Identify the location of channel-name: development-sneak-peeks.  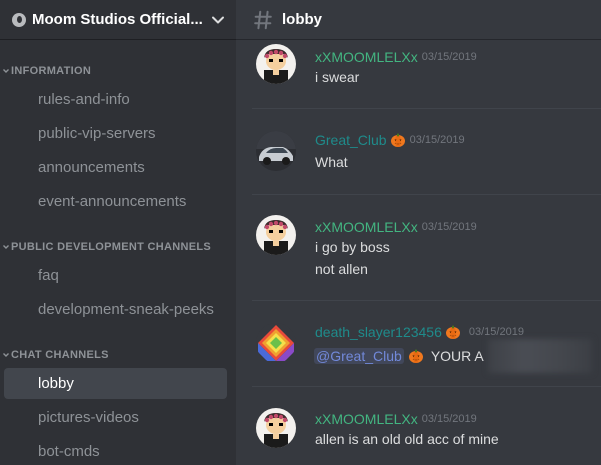
(126, 309).